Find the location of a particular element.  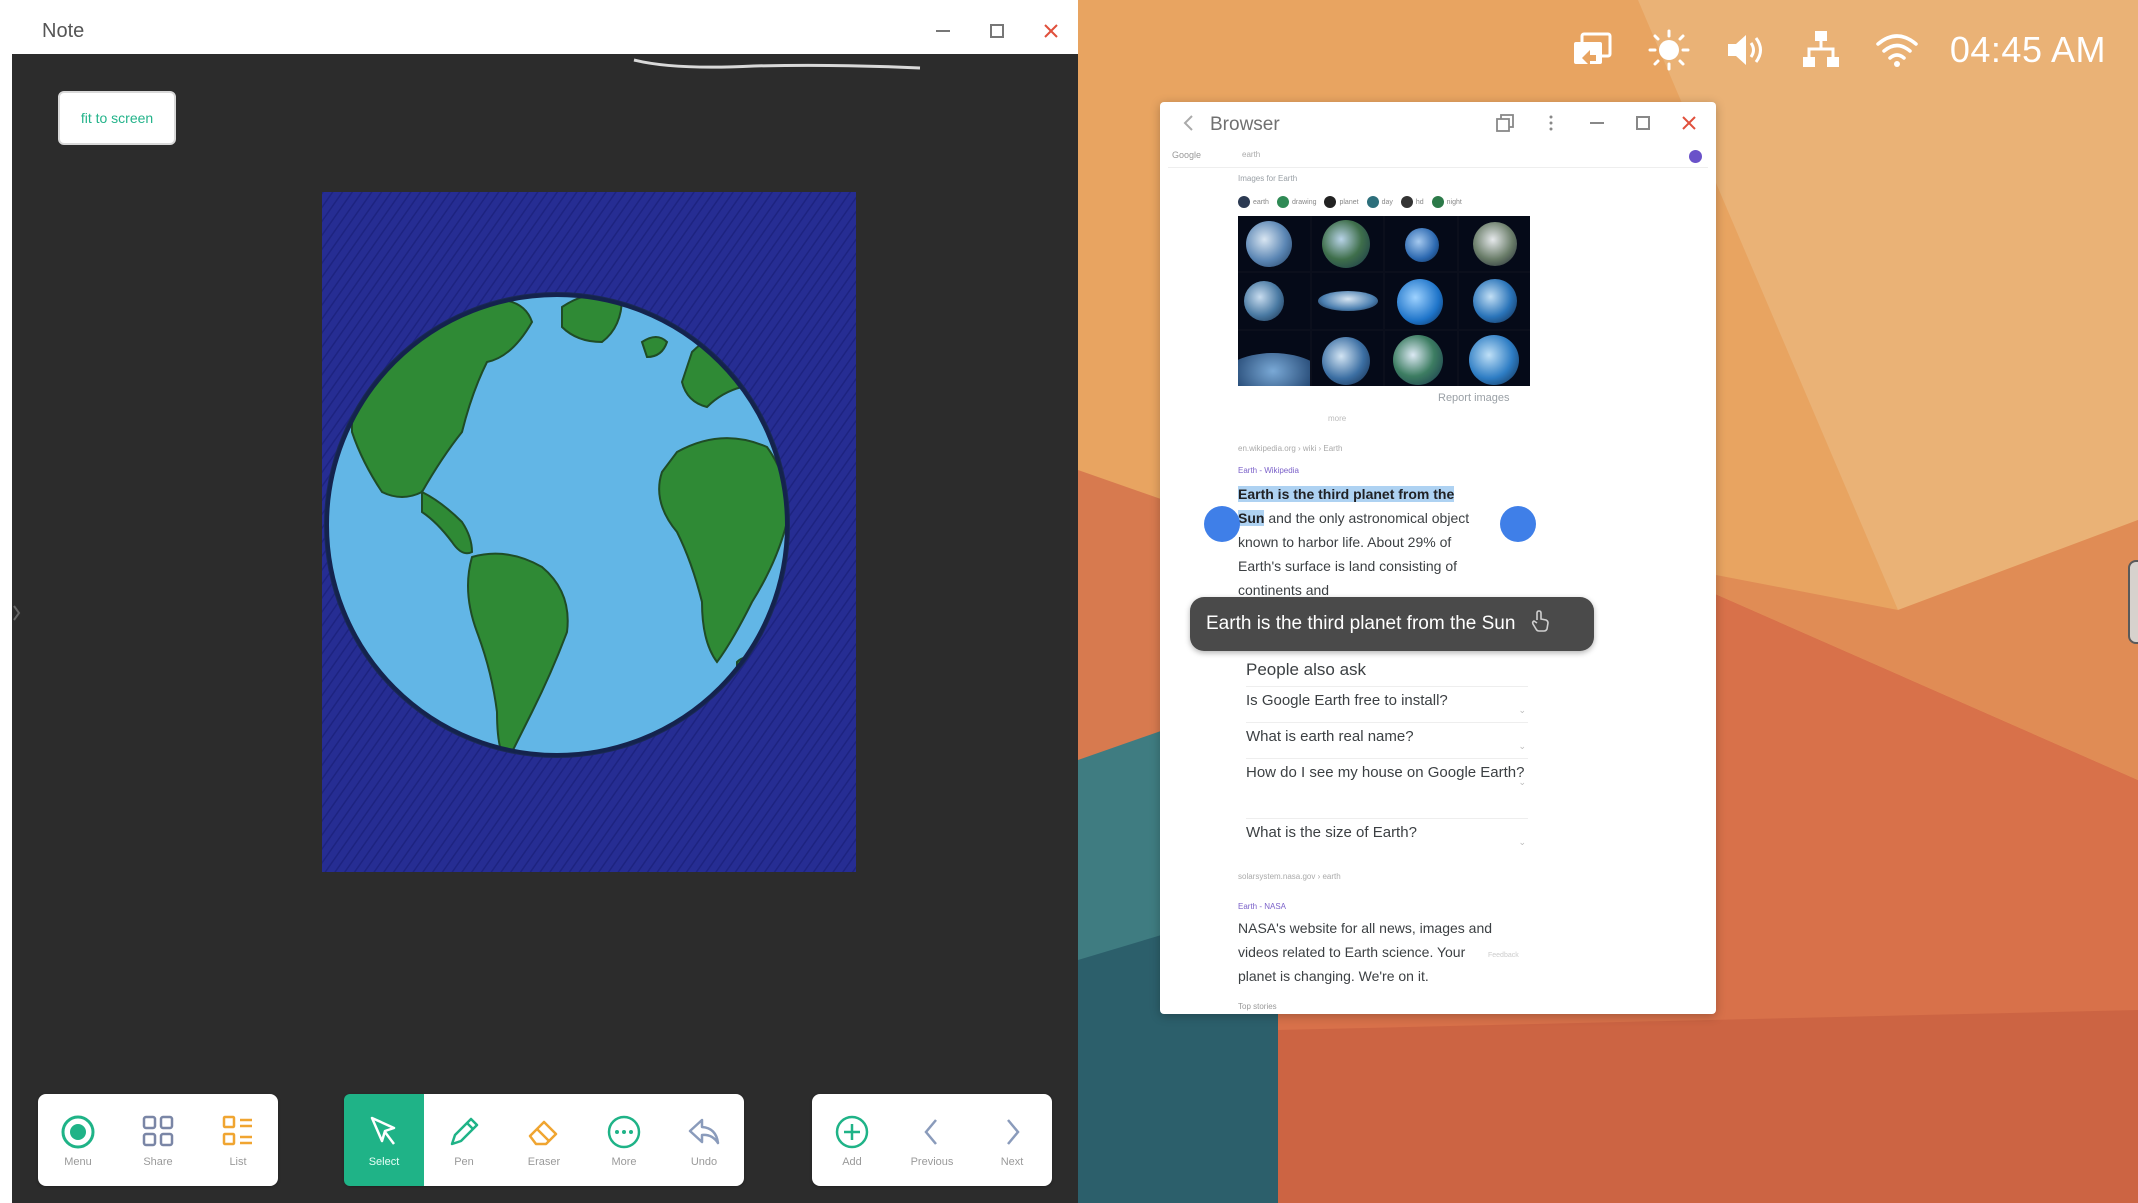

network-icon is located at coordinates (1821, 50).